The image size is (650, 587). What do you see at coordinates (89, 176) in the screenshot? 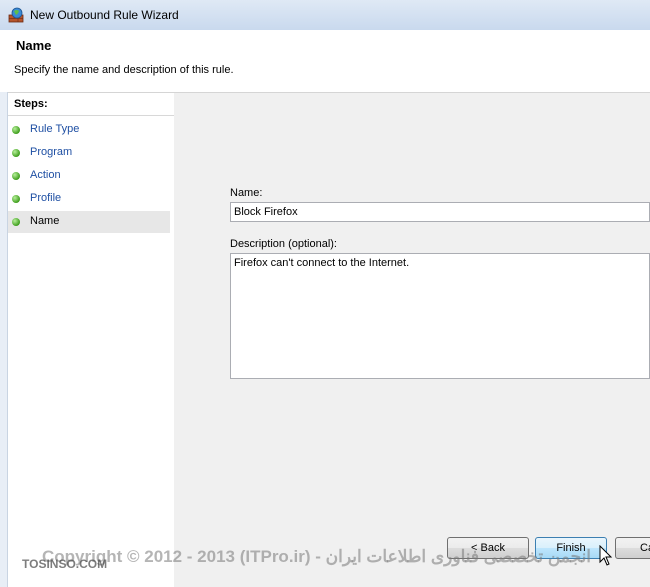
I see `step-action: Action` at bounding box center [89, 176].